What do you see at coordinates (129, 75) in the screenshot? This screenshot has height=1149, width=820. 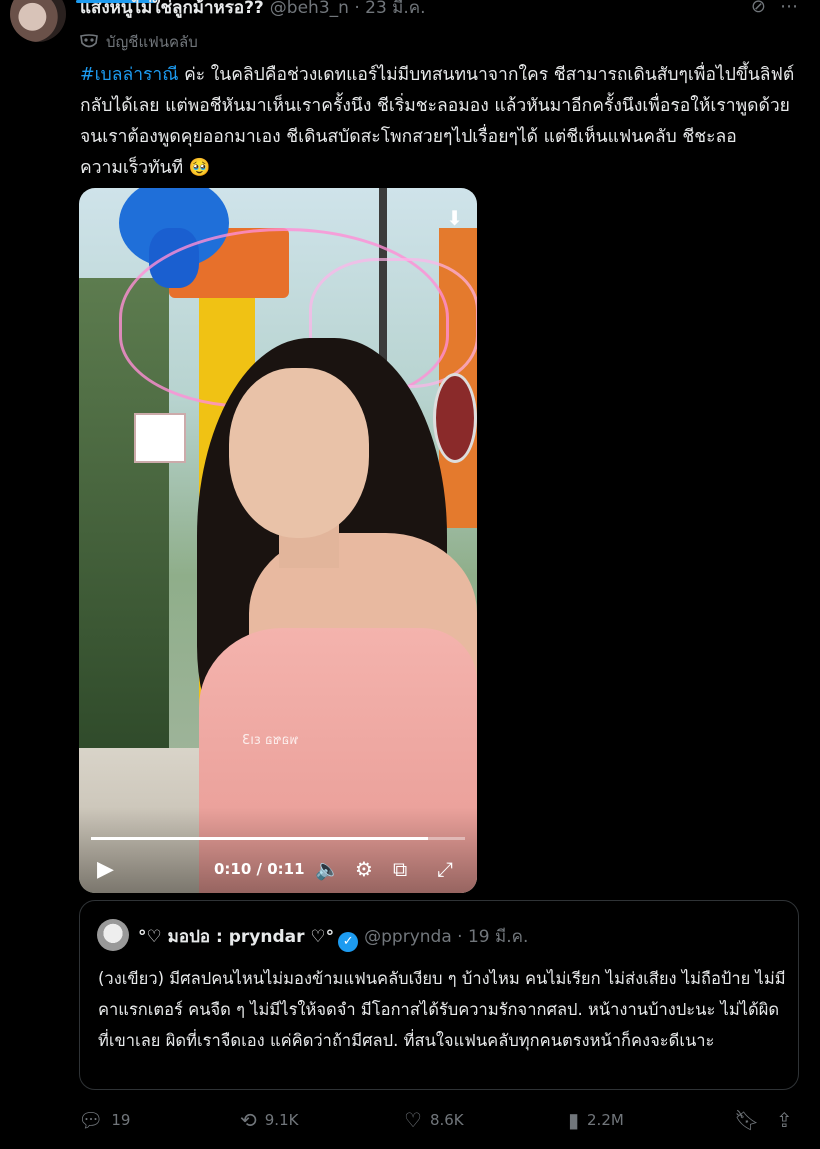 I see `hashtag-link: #เบลล่าราณี` at bounding box center [129, 75].